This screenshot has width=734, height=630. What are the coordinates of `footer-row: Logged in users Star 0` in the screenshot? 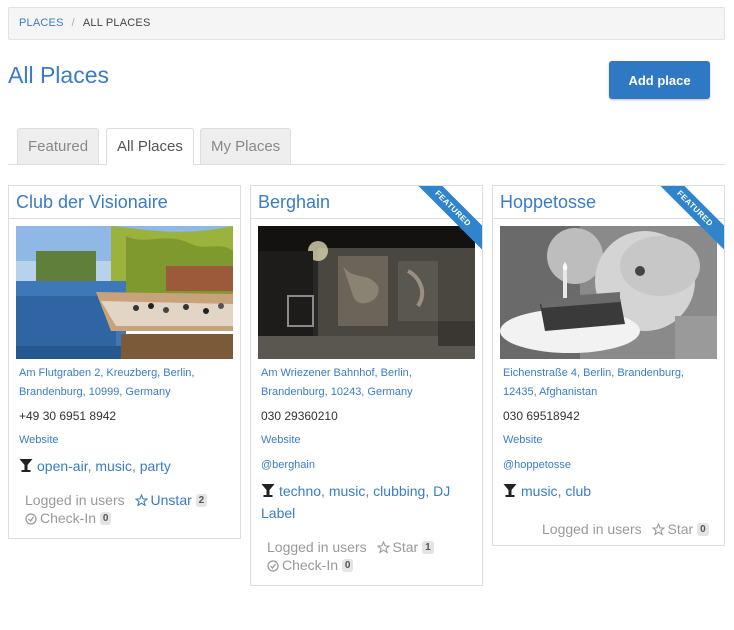 It's located at (633, 529).